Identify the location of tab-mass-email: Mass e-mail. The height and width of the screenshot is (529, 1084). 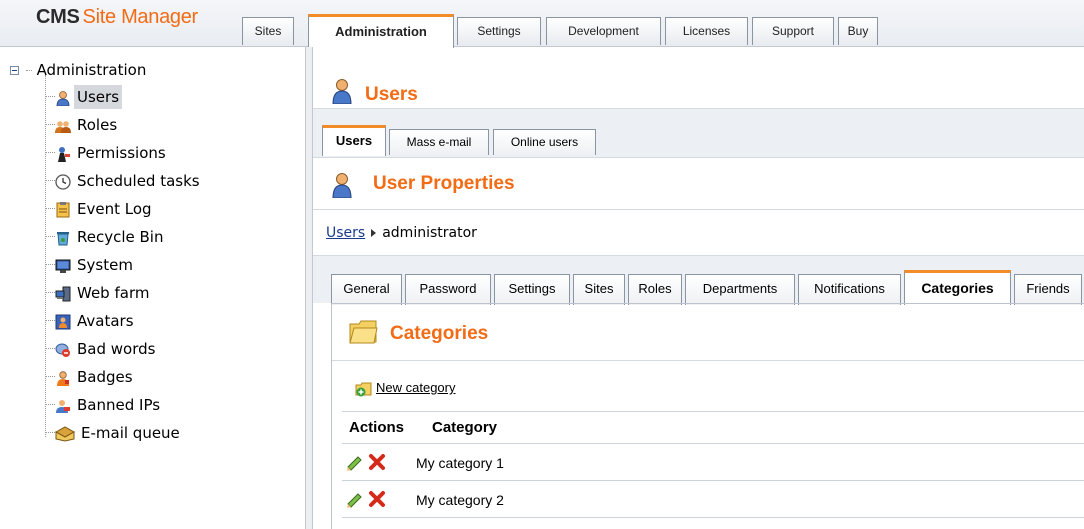
(439, 142).